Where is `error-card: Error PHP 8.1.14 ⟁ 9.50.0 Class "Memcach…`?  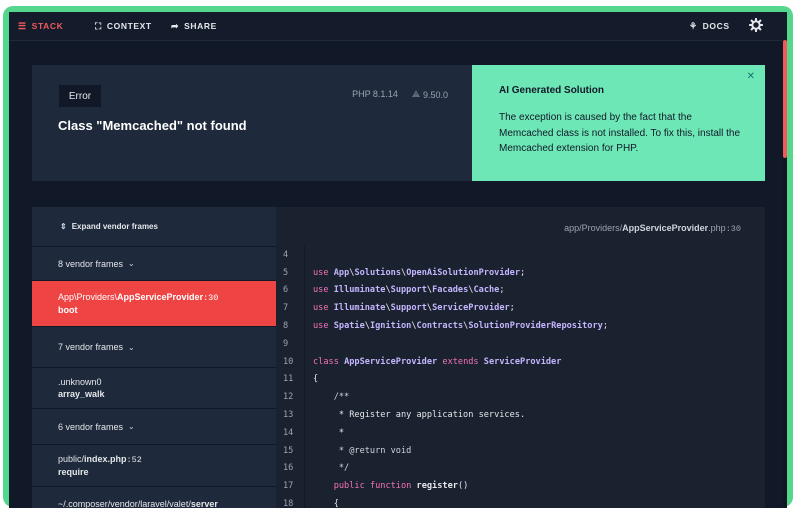
error-card: Error PHP 8.1.14 ⟁ 9.50.0 Class "Memcach… is located at coordinates (252, 123).